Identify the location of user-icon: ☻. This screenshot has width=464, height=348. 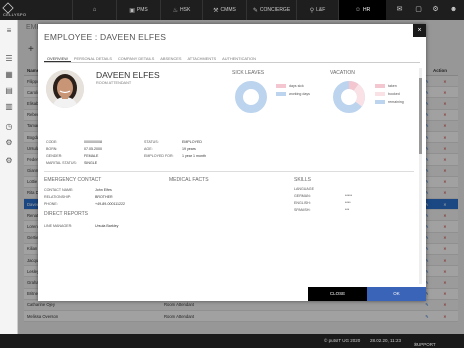
(453, 9).